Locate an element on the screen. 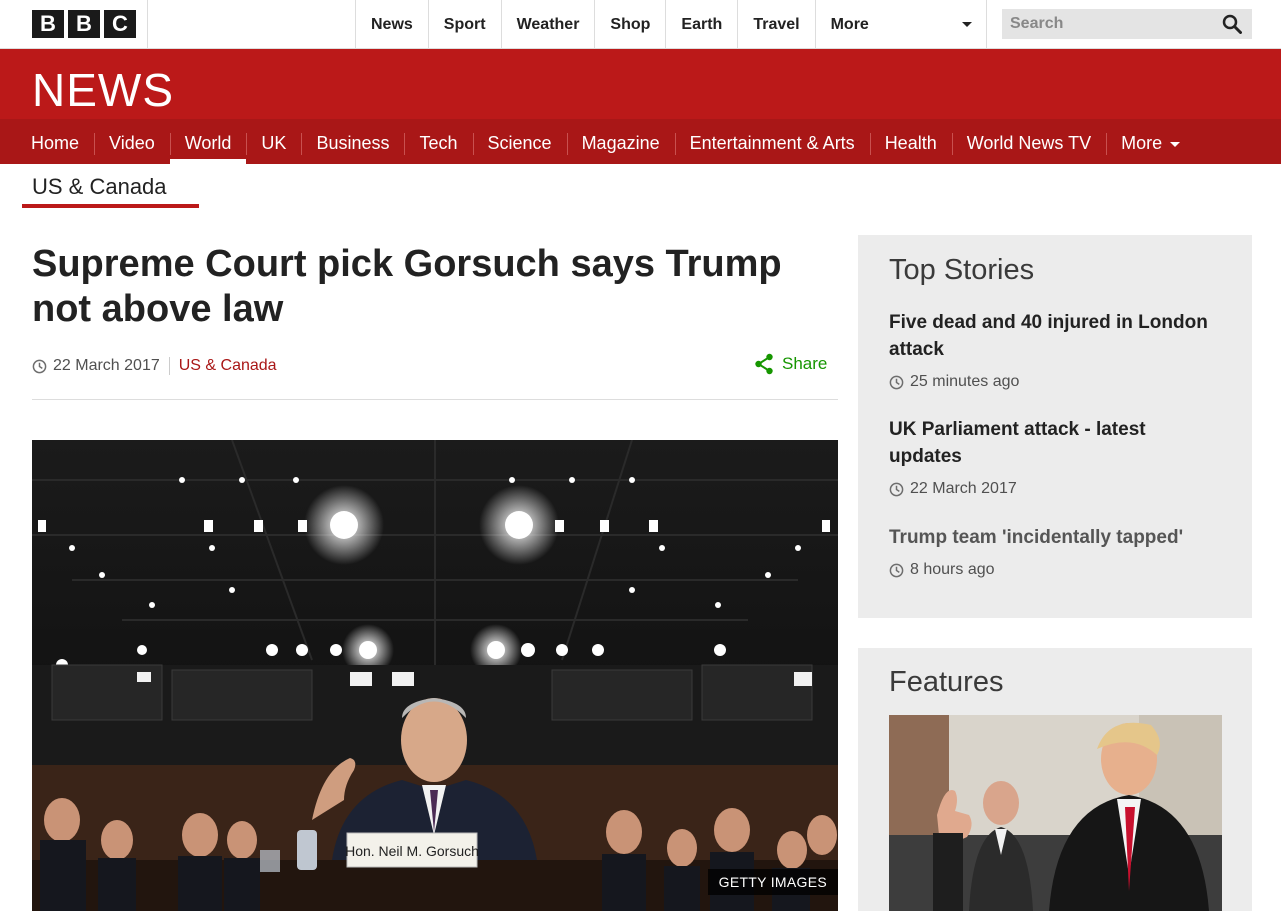 This screenshot has width=1281, height=911. news-nav-magazine: Magazine is located at coordinates (620, 141).